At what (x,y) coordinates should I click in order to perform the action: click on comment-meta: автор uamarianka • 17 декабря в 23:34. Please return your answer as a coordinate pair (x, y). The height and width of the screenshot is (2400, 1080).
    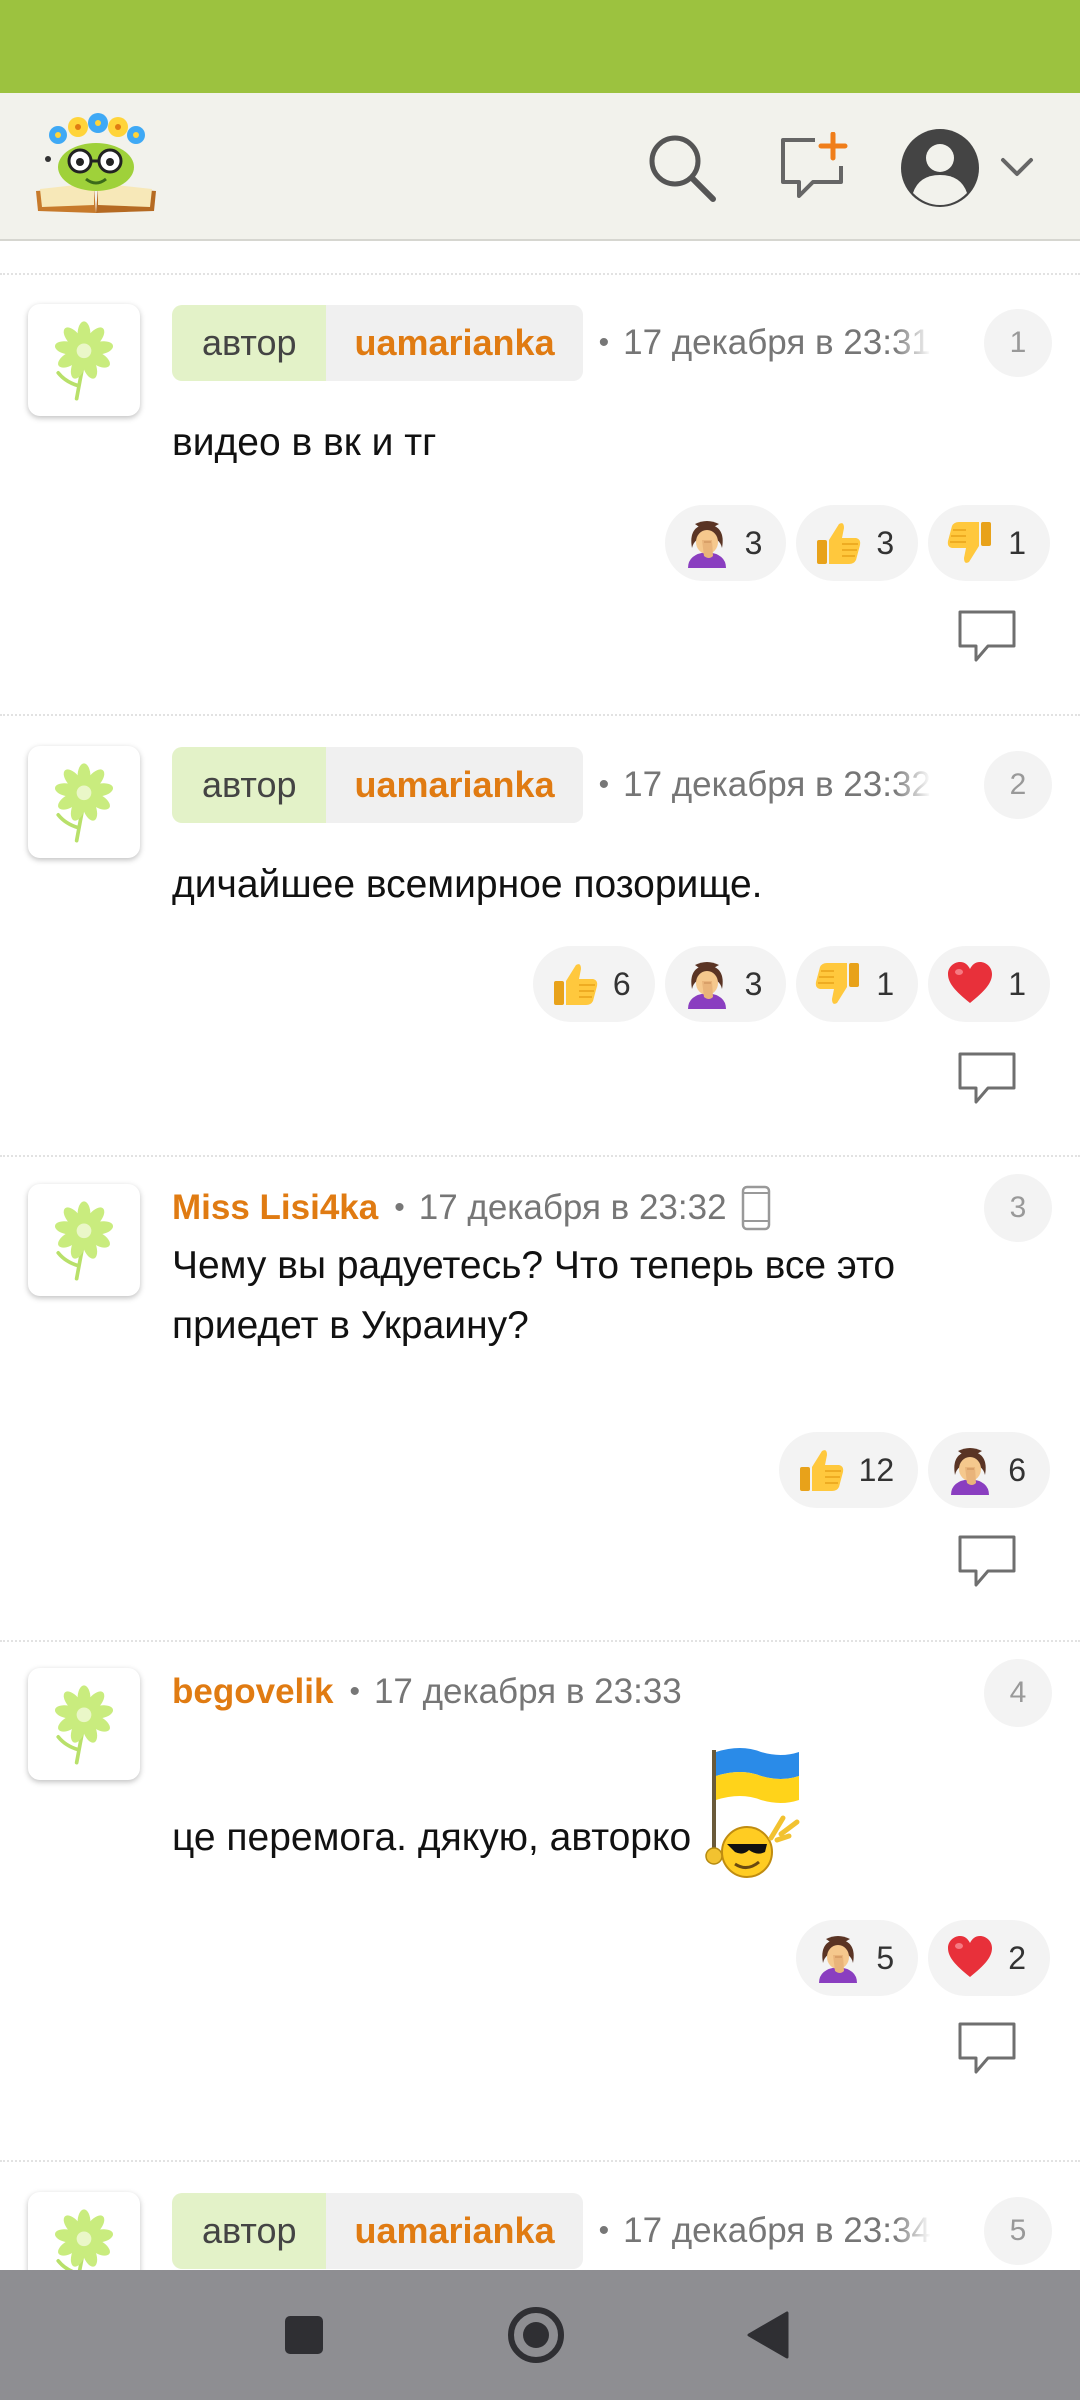
    Looking at the image, I should click on (551, 2231).